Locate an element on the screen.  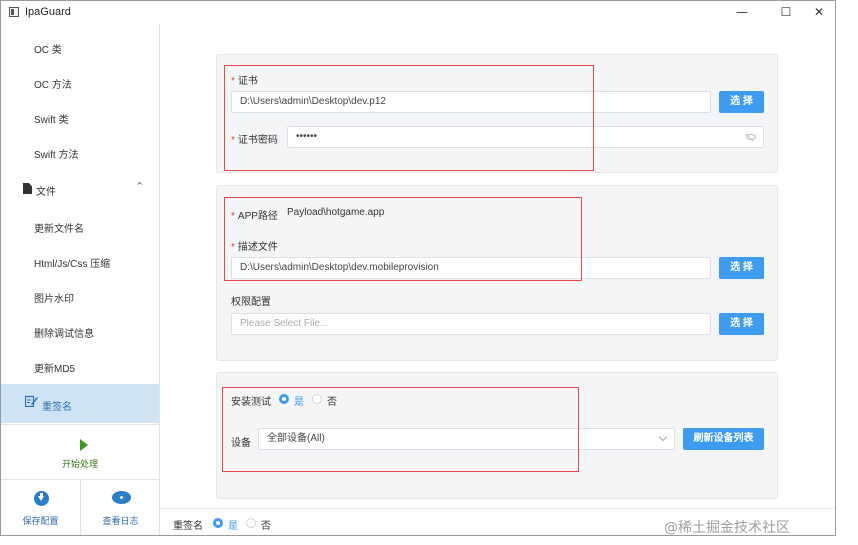
cert-password-input: •••••• is located at coordinates (525, 137).